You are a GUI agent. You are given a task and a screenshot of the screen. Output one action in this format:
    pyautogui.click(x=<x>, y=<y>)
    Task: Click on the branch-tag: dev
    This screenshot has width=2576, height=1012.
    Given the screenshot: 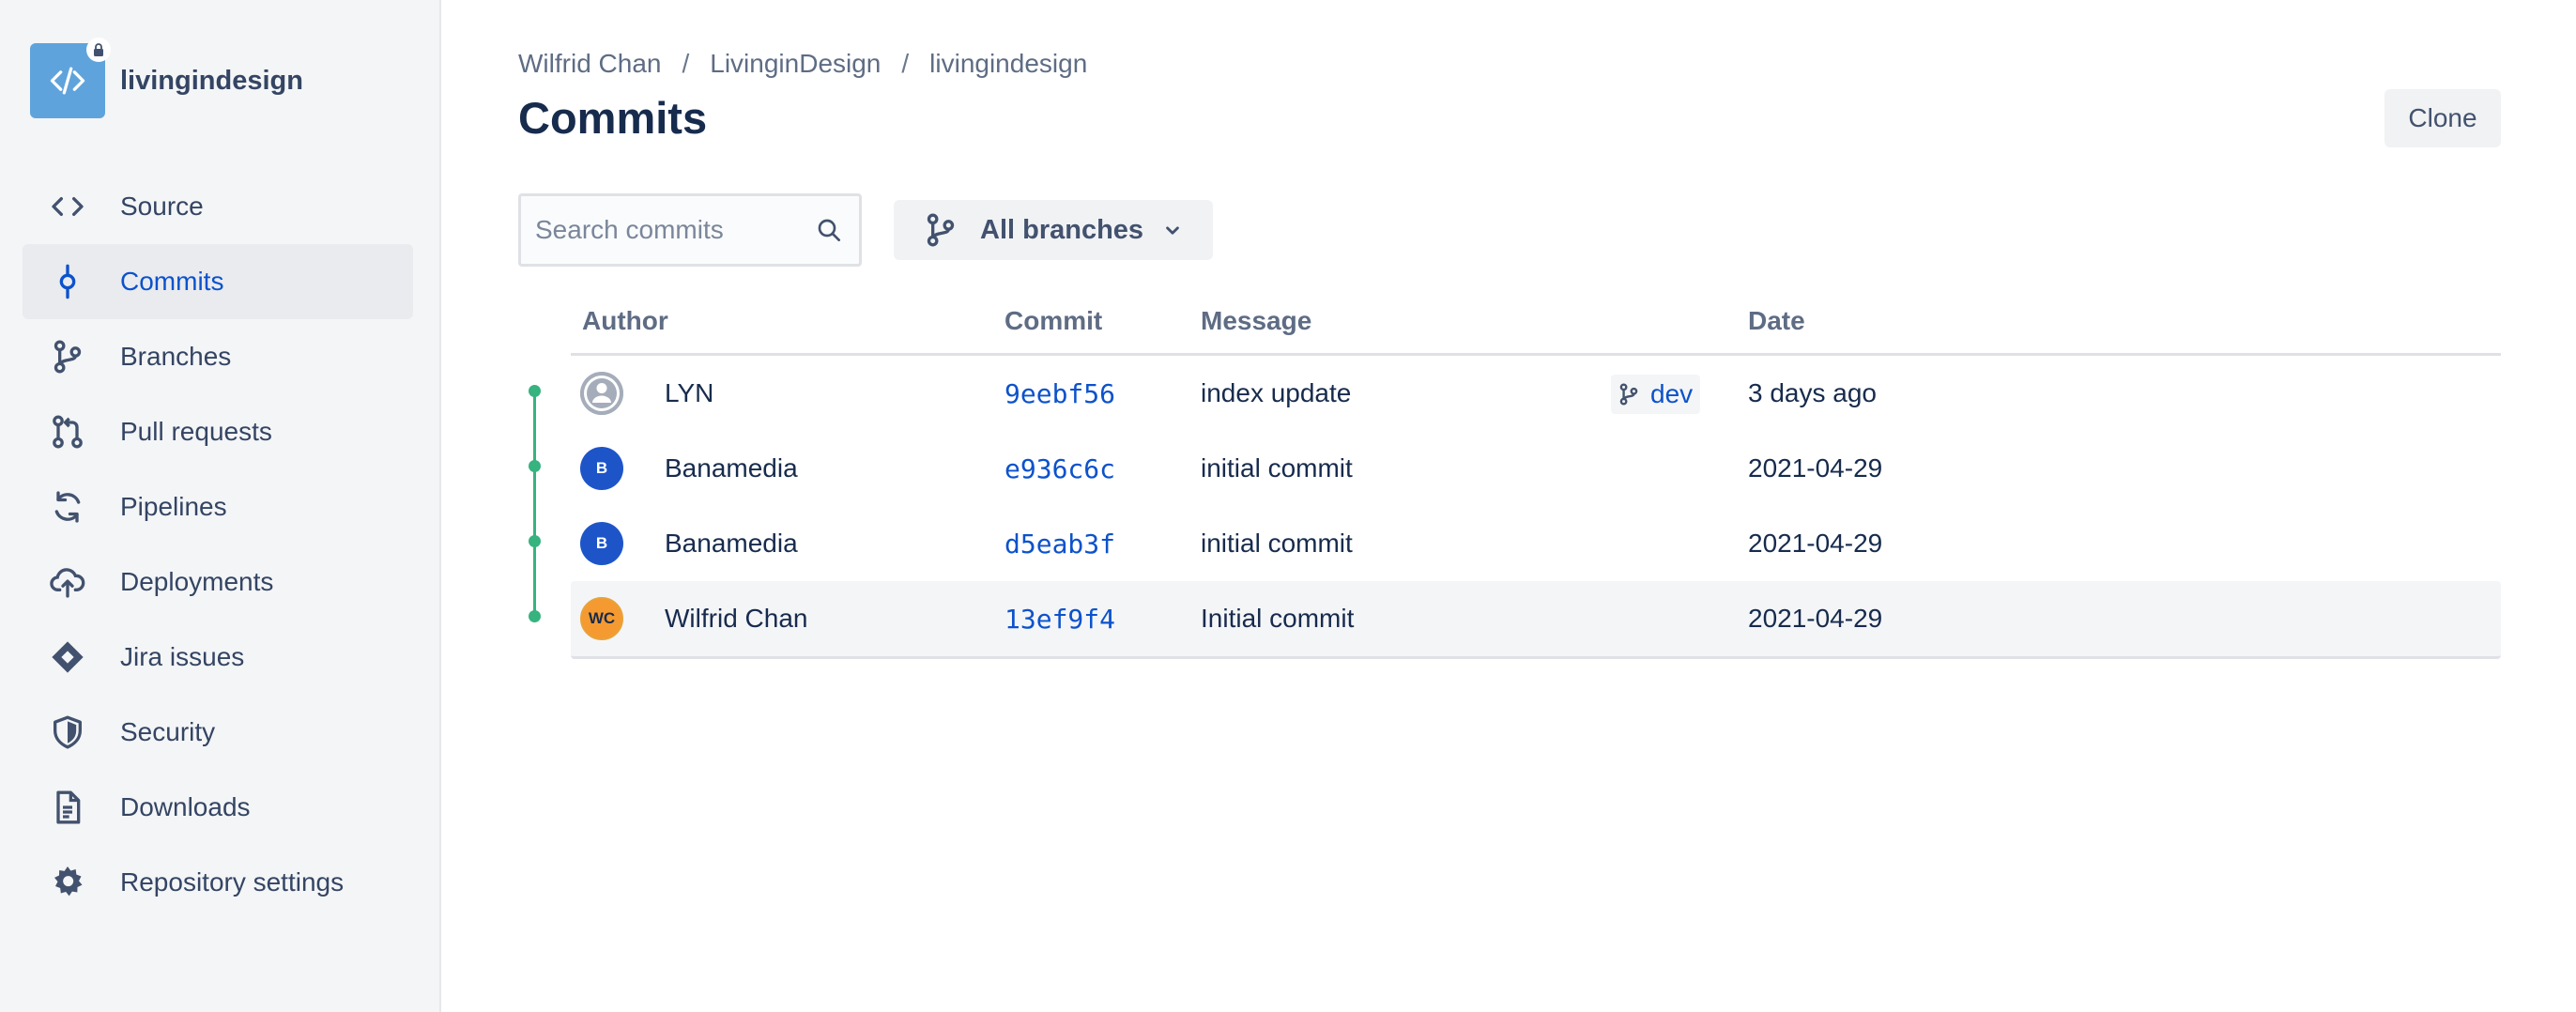 What is the action you would take?
    pyautogui.click(x=1656, y=395)
    